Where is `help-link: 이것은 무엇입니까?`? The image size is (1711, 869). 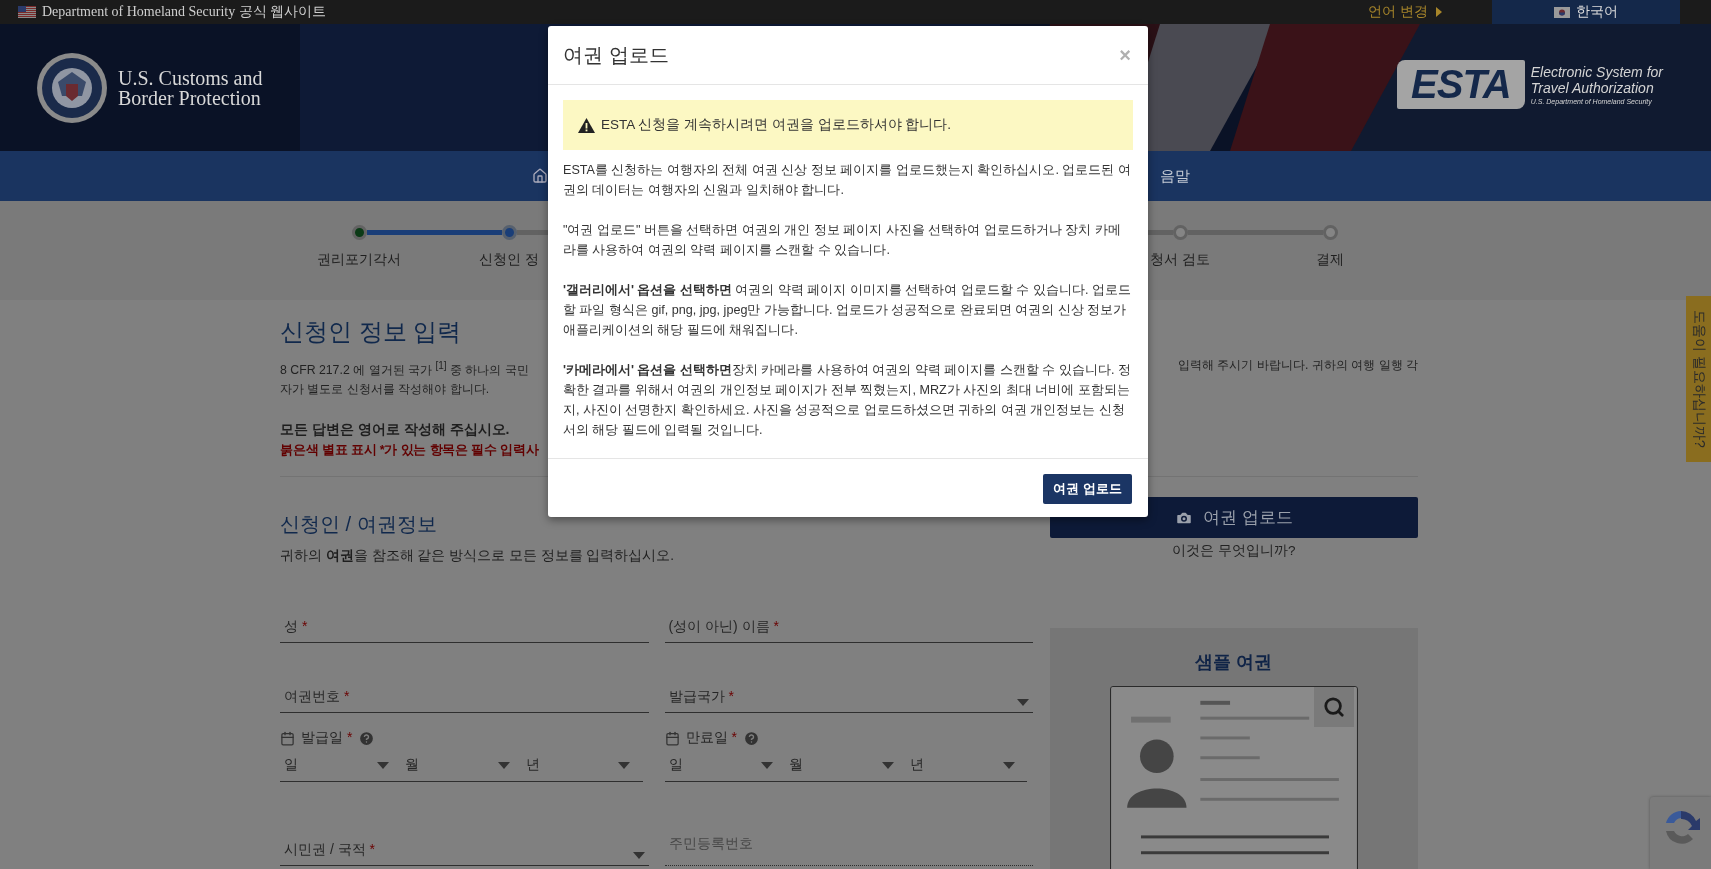
help-link: 이것은 무엇입니까? is located at coordinates (1234, 551).